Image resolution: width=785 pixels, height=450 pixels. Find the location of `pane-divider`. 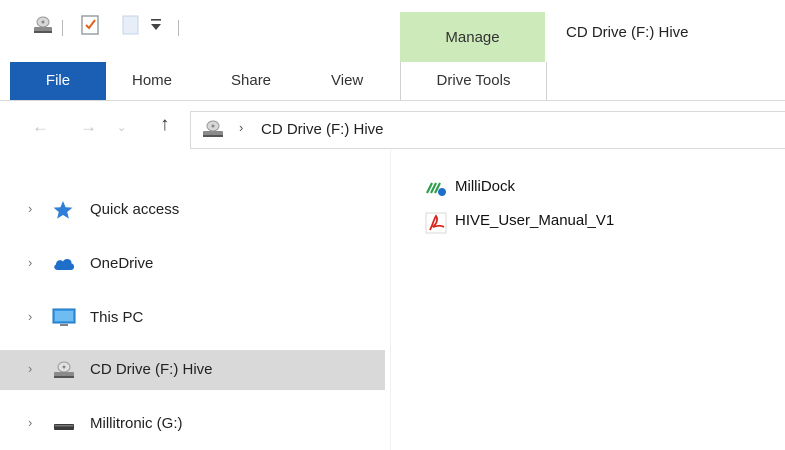

pane-divider is located at coordinates (390, 300).